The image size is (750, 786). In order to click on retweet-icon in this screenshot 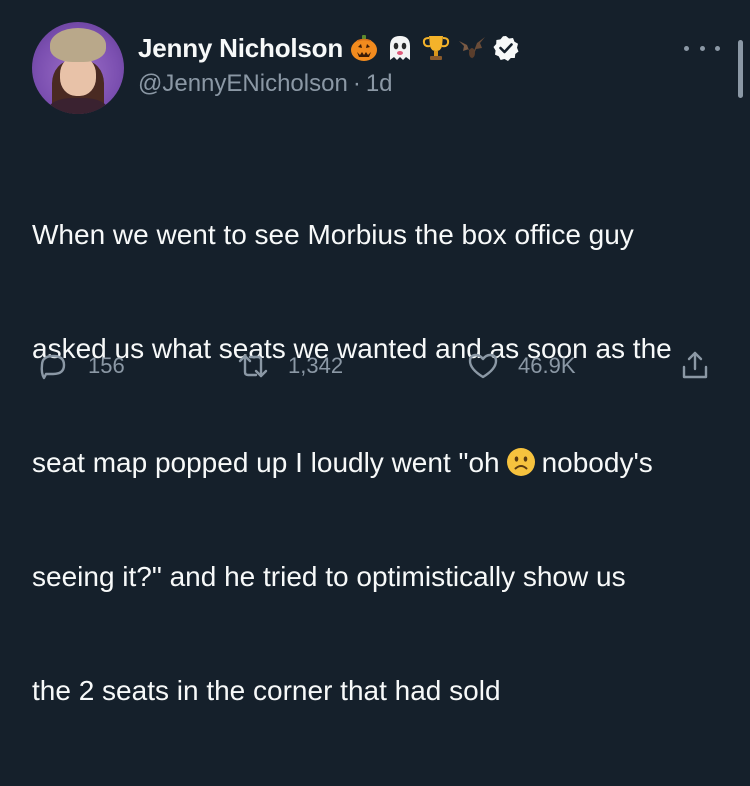, I will do `click(253, 366)`.